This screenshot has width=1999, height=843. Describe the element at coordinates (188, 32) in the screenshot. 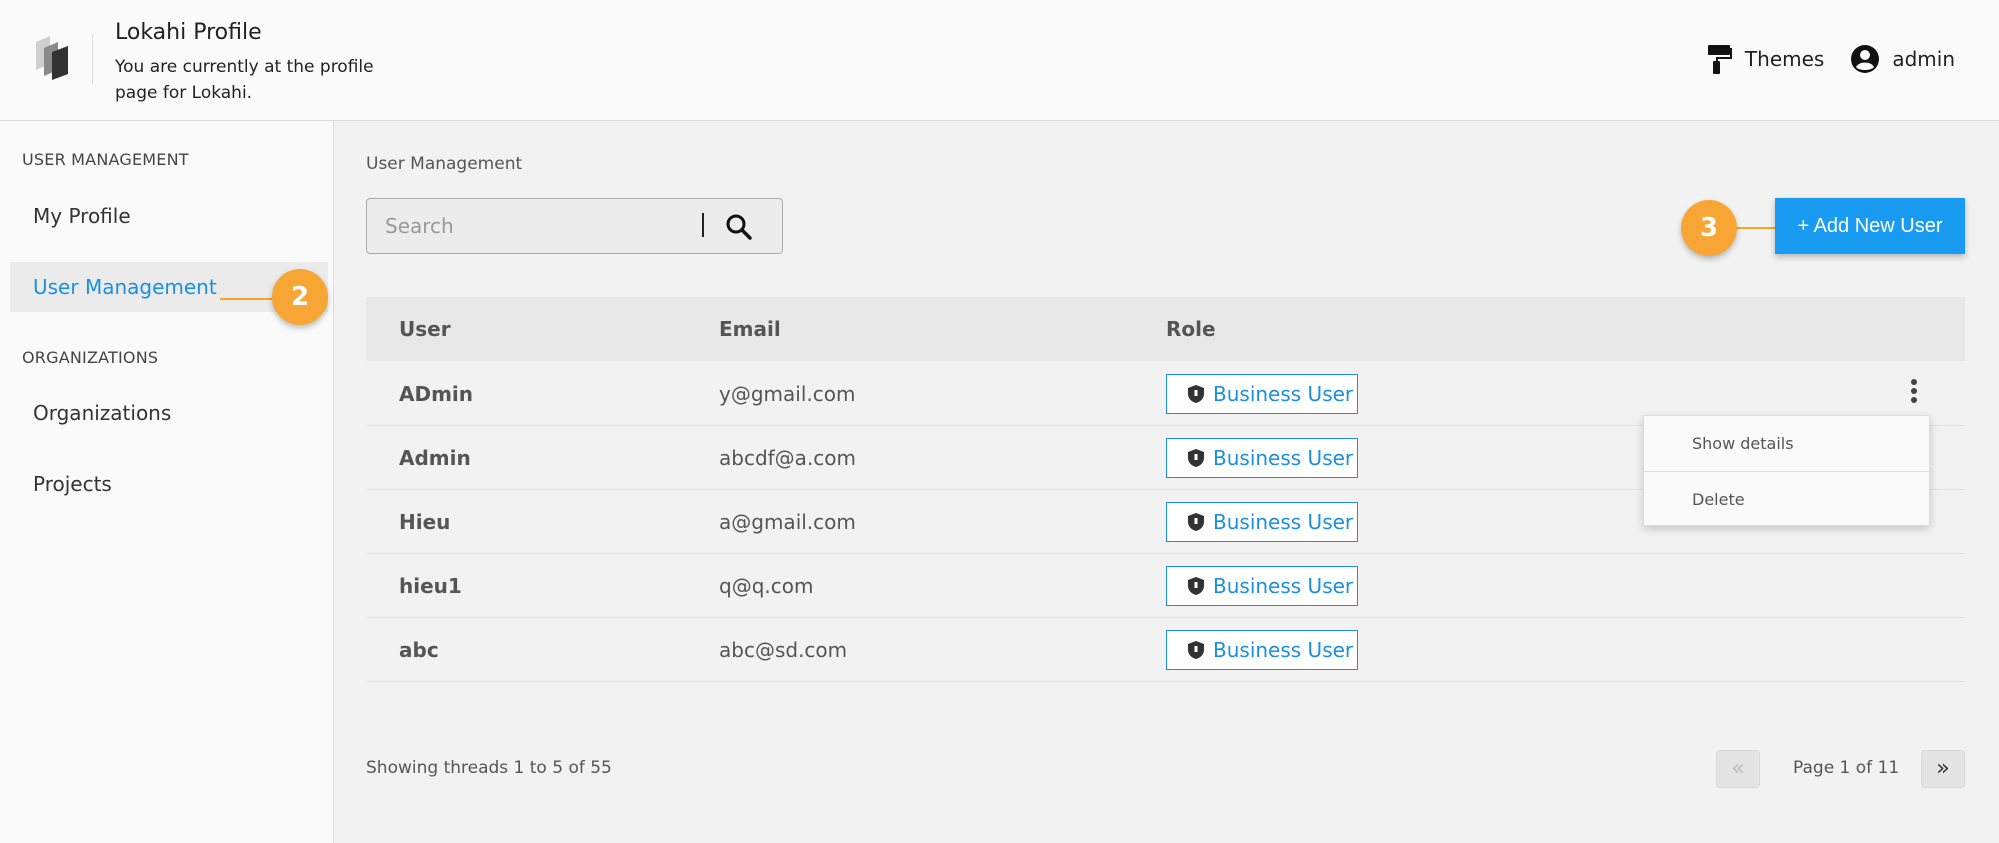

I see `page-title: Lokahi Profile` at that location.